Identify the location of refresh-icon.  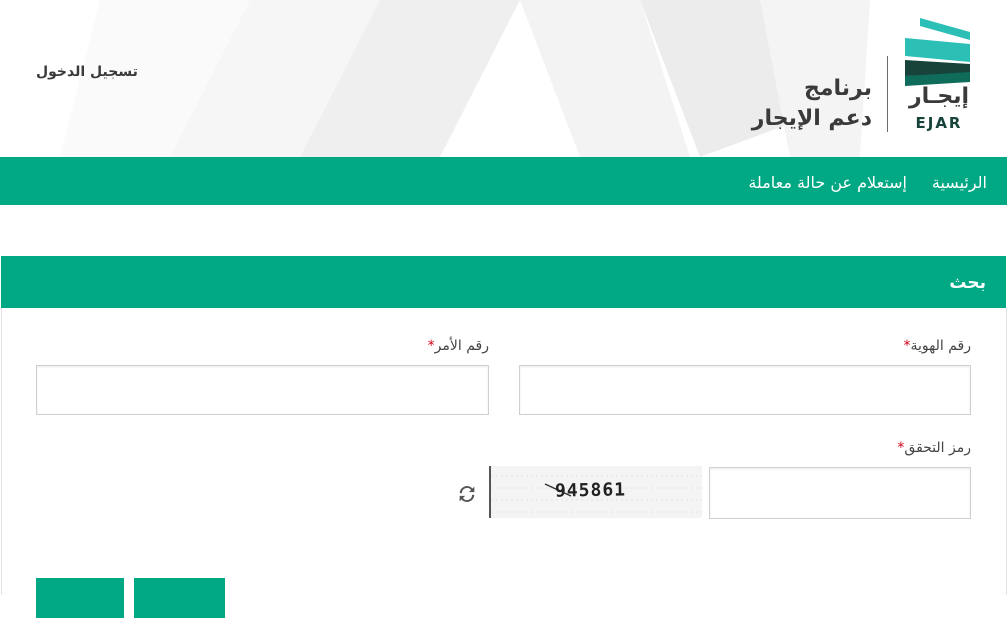
(467, 494).